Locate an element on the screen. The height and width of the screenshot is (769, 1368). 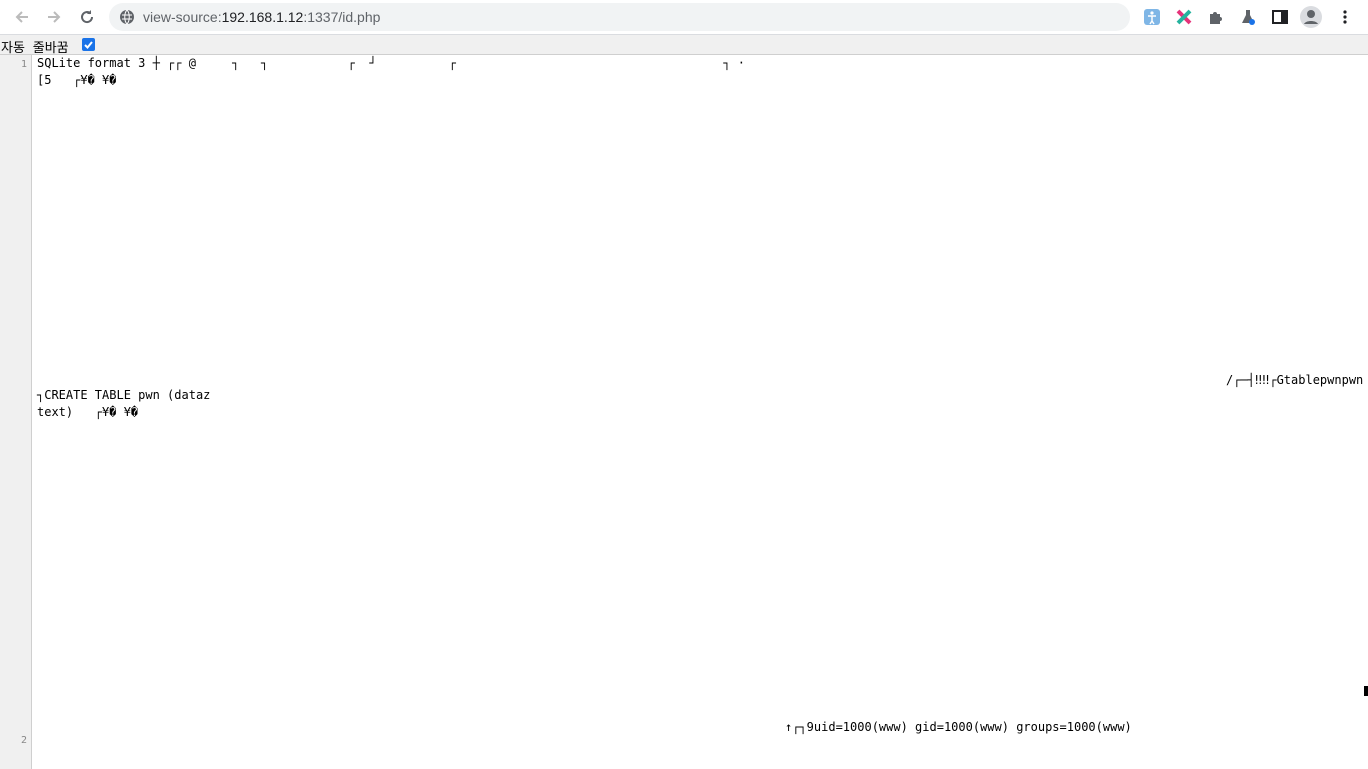
line-wrap-checkbox is located at coordinates (88, 44).